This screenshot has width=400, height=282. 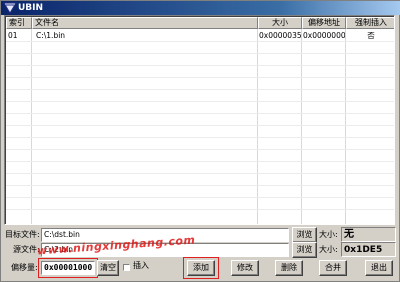 What do you see at coordinates (13, 35) in the screenshot?
I see `cell-index: 01` at bounding box center [13, 35].